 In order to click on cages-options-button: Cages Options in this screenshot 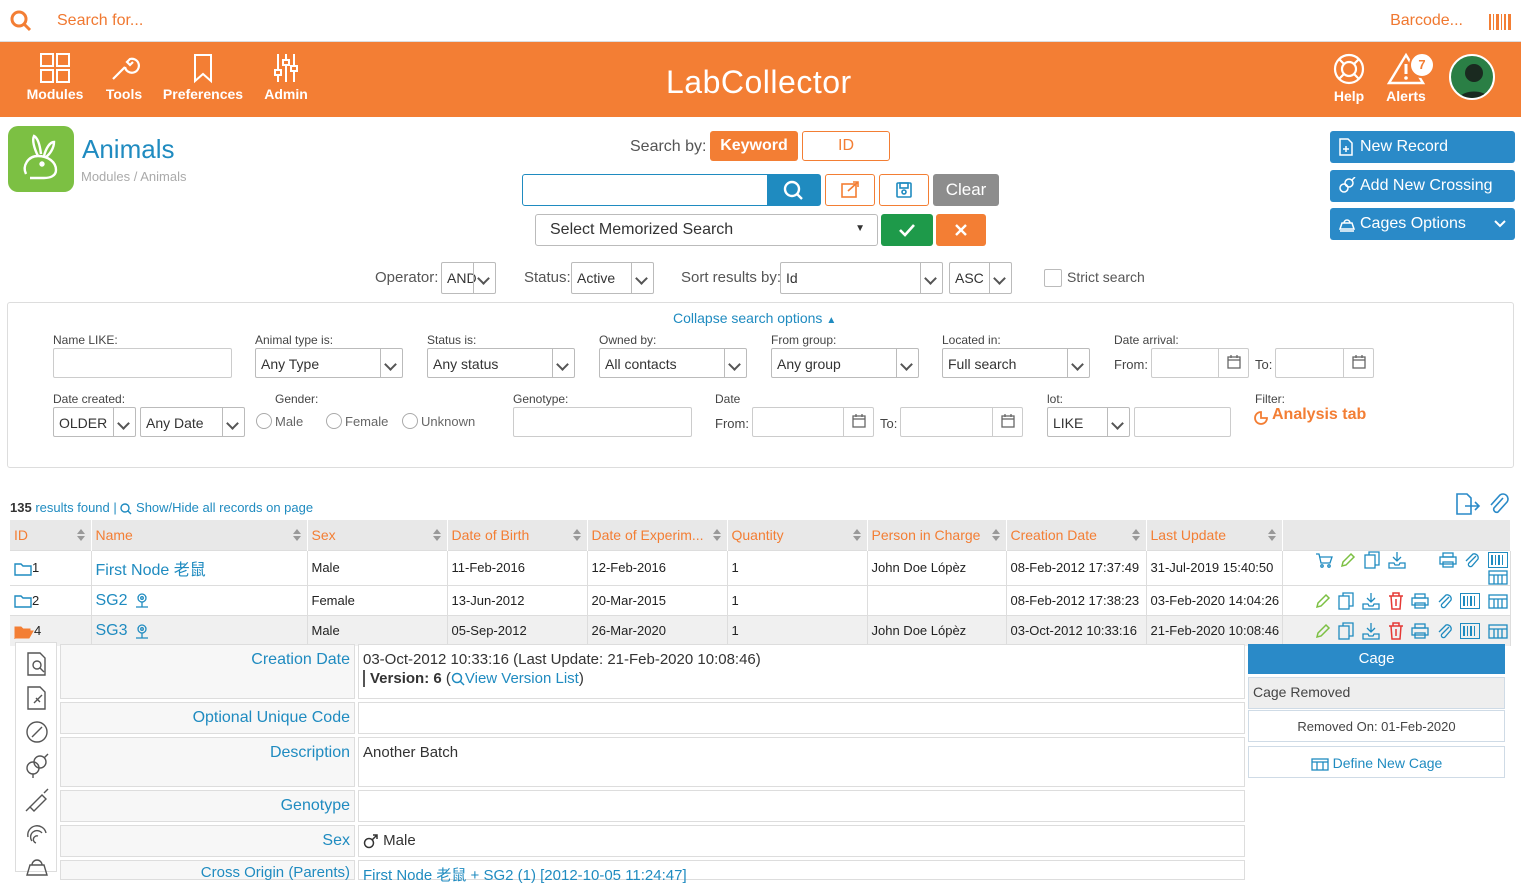, I will do `click(1422, 224)`.